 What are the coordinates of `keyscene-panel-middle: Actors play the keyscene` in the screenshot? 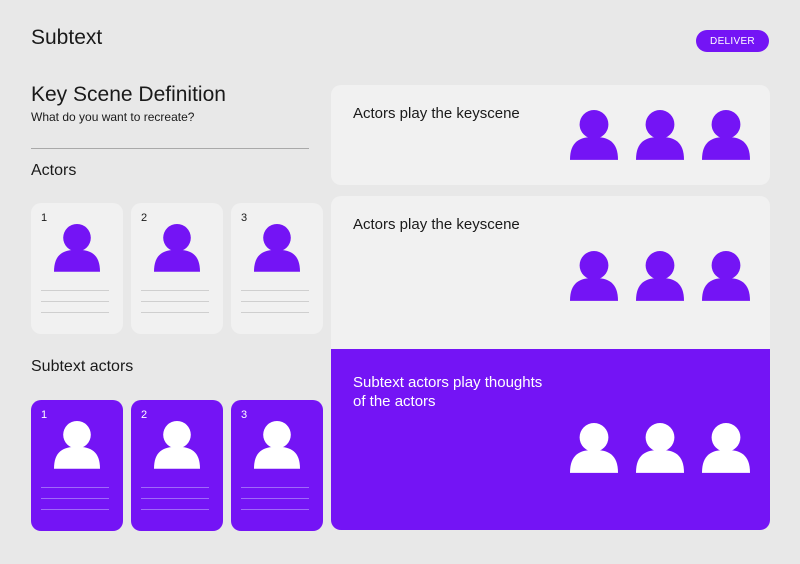 It's located at (550, 272).